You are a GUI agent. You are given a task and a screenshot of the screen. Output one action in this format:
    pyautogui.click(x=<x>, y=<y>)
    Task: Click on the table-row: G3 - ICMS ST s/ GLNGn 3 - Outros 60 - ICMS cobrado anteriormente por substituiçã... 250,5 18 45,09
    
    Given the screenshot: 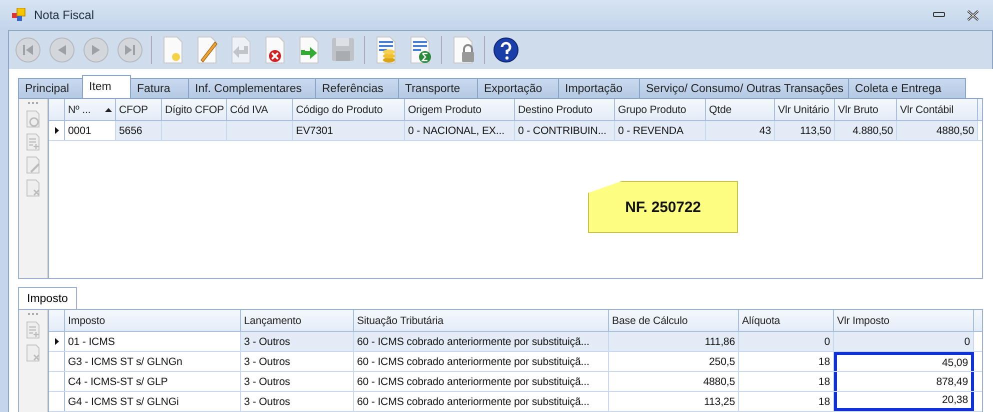 What is the action you would take?
    pyautogui.click(x=515, y=362)
    